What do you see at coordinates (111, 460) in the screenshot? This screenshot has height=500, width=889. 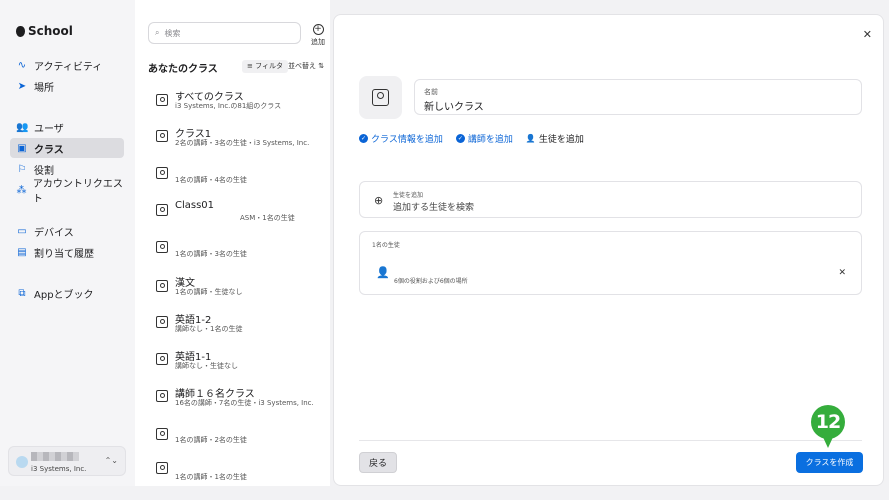 I see `chevron-up-down-icon: ⌃⌄` at bounding box center [111, 460].